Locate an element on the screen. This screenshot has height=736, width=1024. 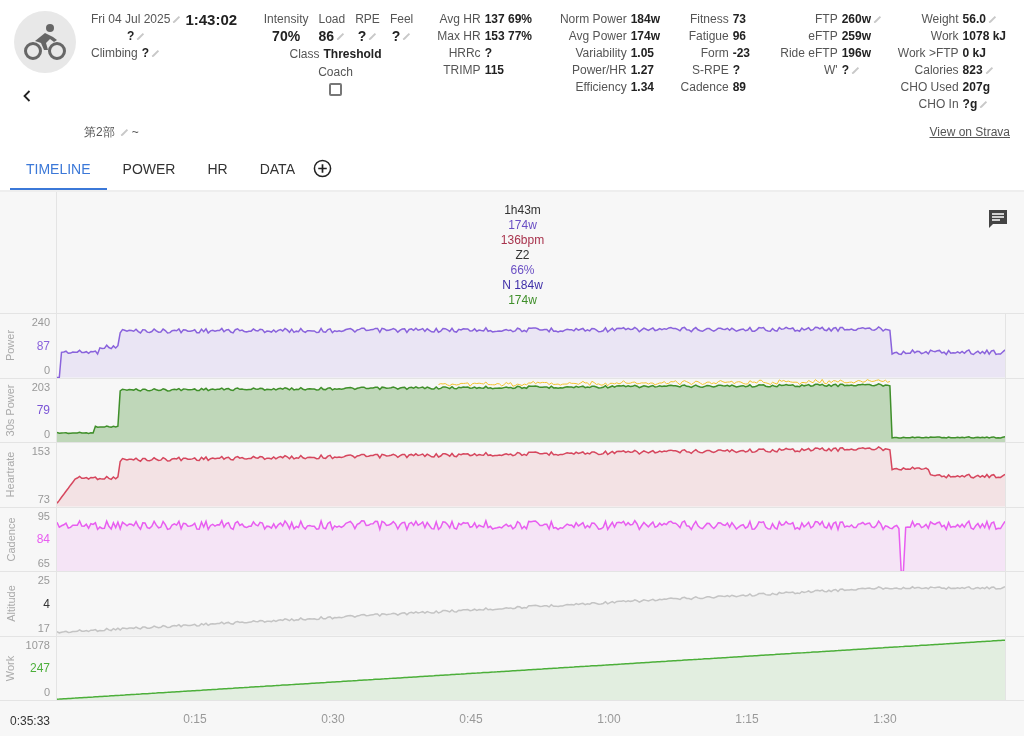
time-tick: 0:45 is located at coordinates (471, 719).